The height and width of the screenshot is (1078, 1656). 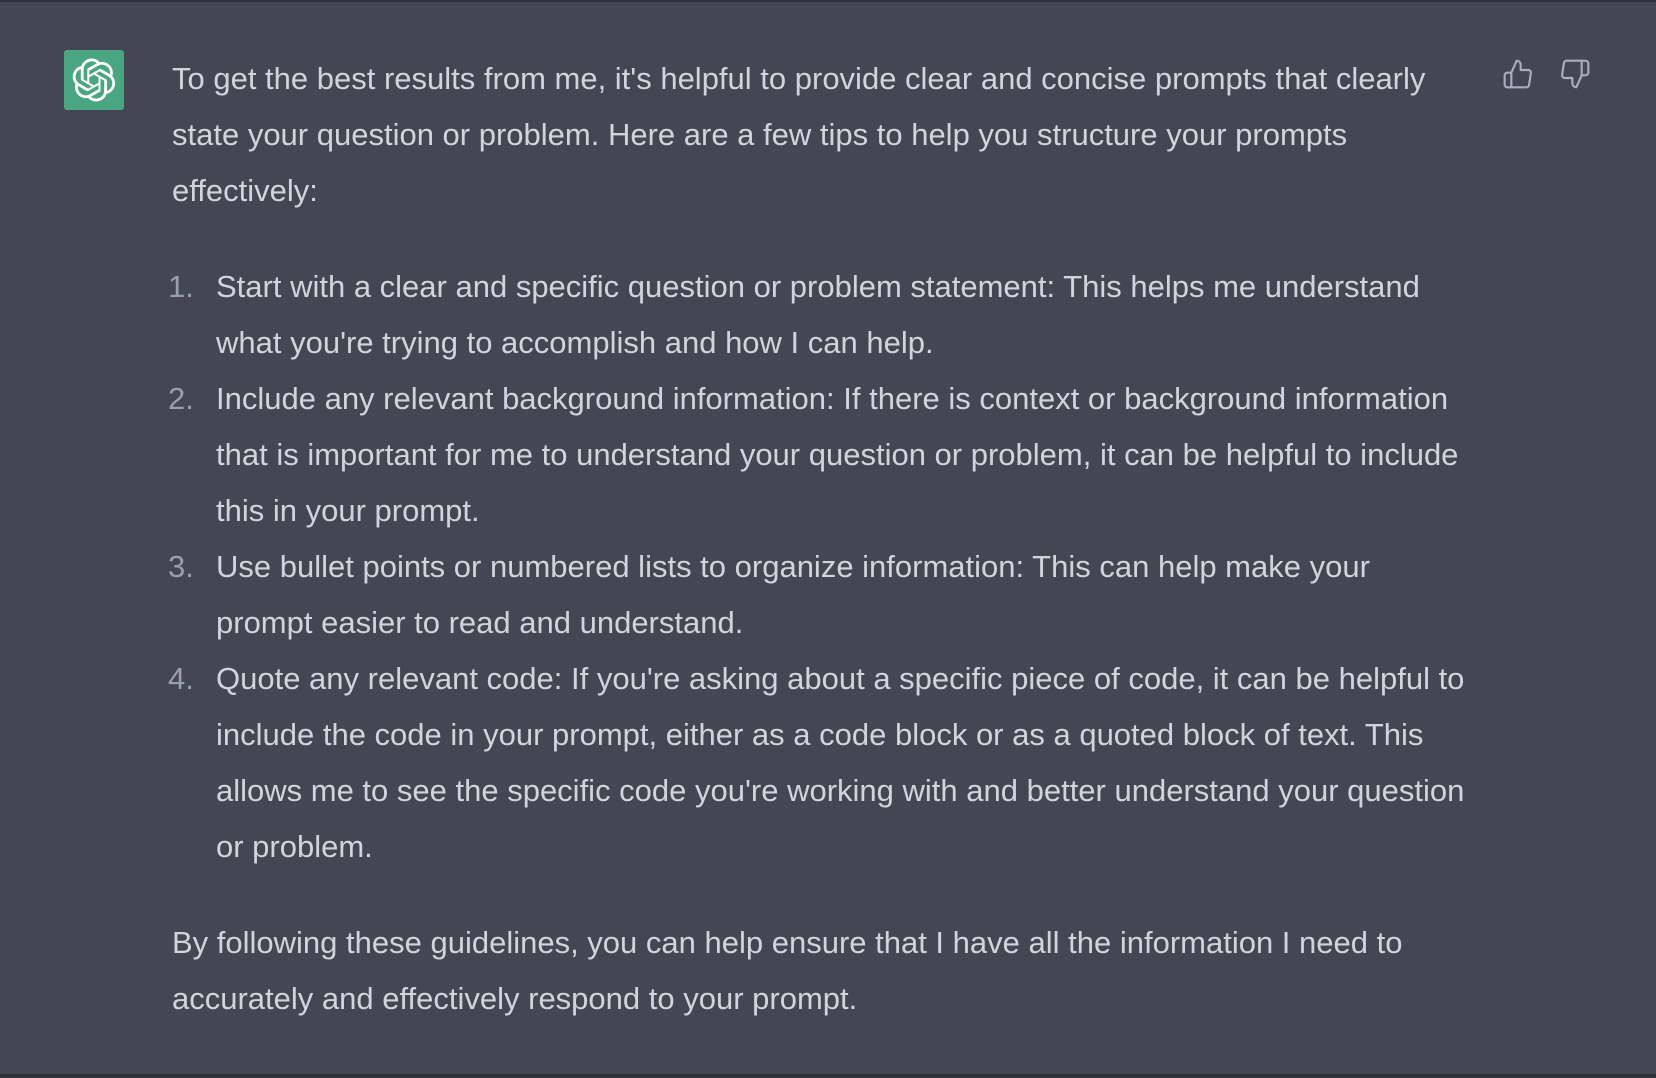 What do you see at coordinates (181, 678) in the screenshot?
I see `list-item-number: 4.` at bounding box center [181, 678].